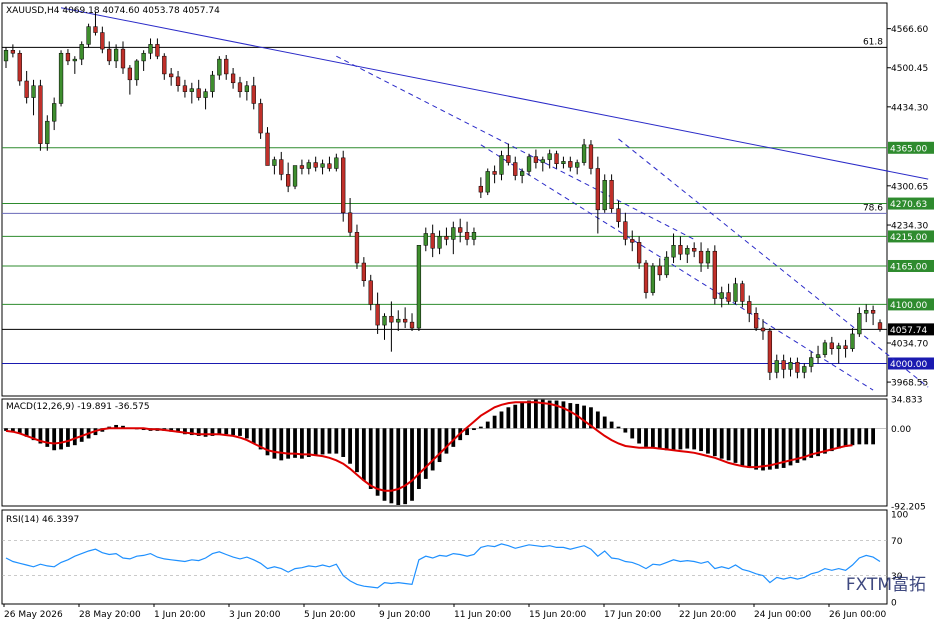 The height and width of the screenshot is (624, 936). Describe the element at coordinates (443, 566) in the screenshot. I see `rsi-line` at that location.